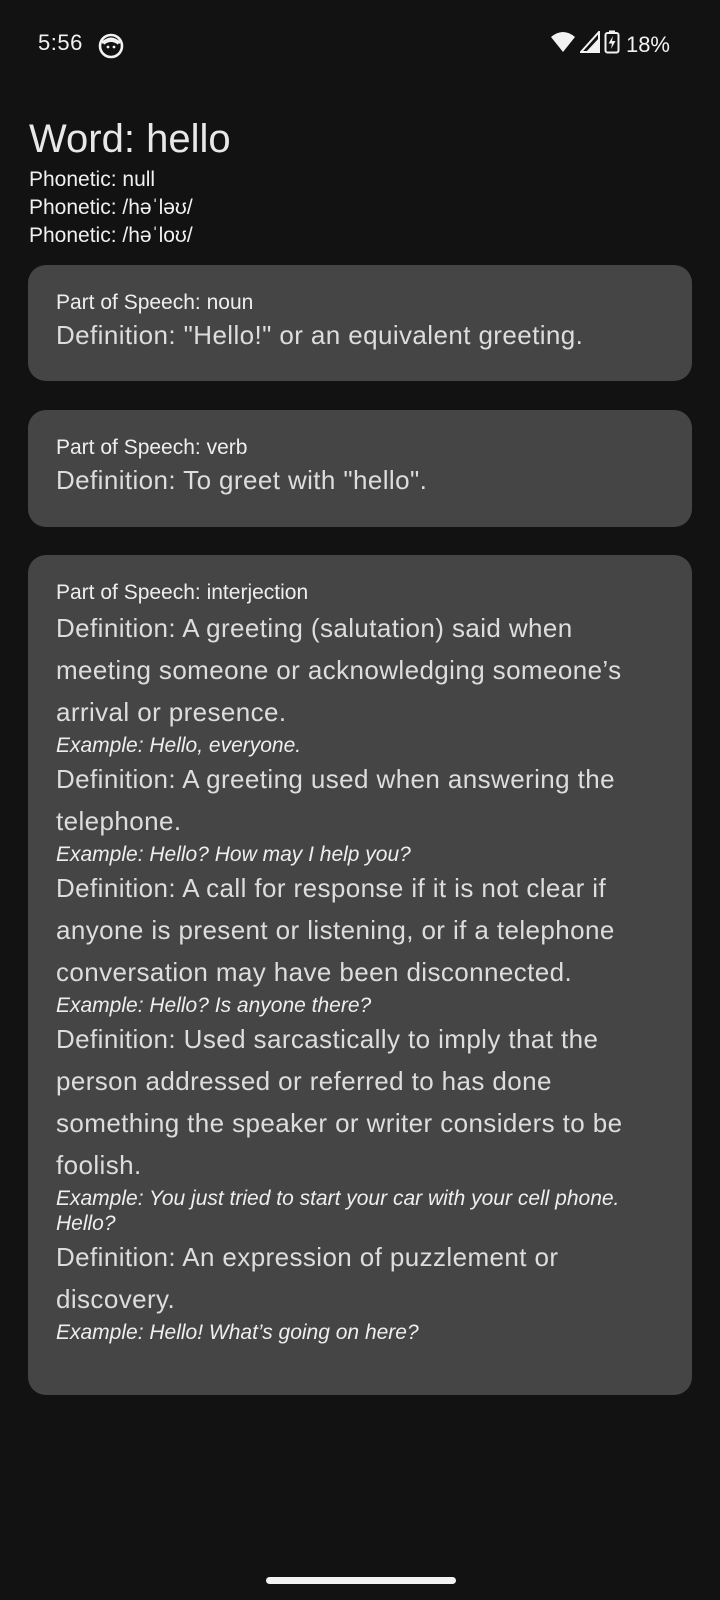 The width and height of the screenshot is (720, 1600). Describe the element at coordinates (563, 44) in the screenshot. I see `wifi-icon` at that location.